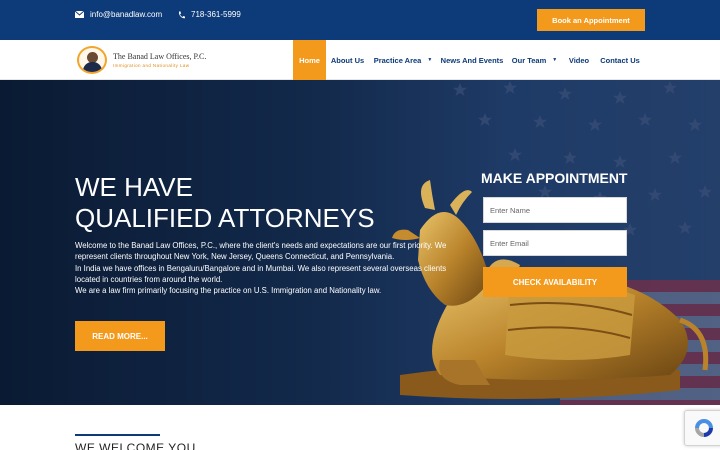  I want to click on phone-contact: 718-361-5999, so click(209, 14).